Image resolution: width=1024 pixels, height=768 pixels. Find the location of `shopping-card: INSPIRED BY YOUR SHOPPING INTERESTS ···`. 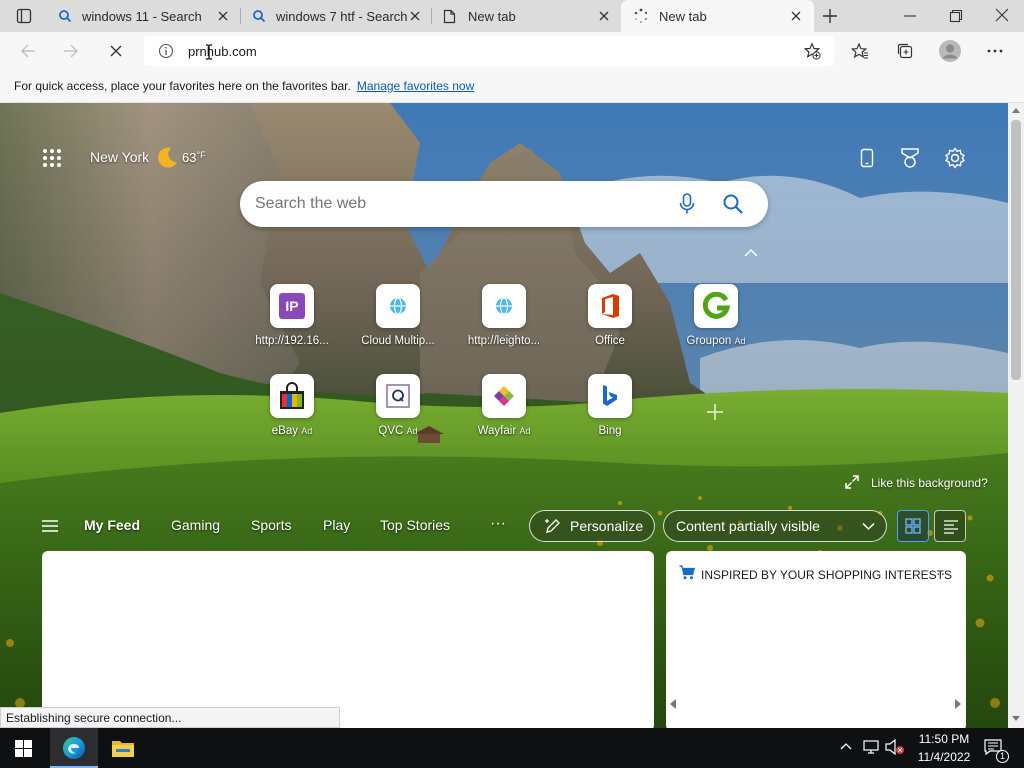

shopping-card: INSPIRED BY YOUR SHOPPING INTERESTS ··· is located at coordinates (816, 641).